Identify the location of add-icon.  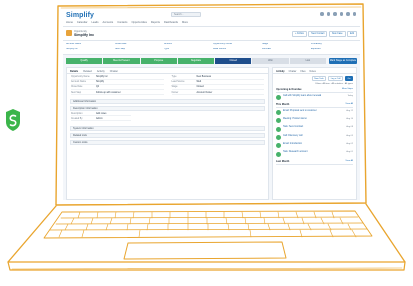
(328, 14).